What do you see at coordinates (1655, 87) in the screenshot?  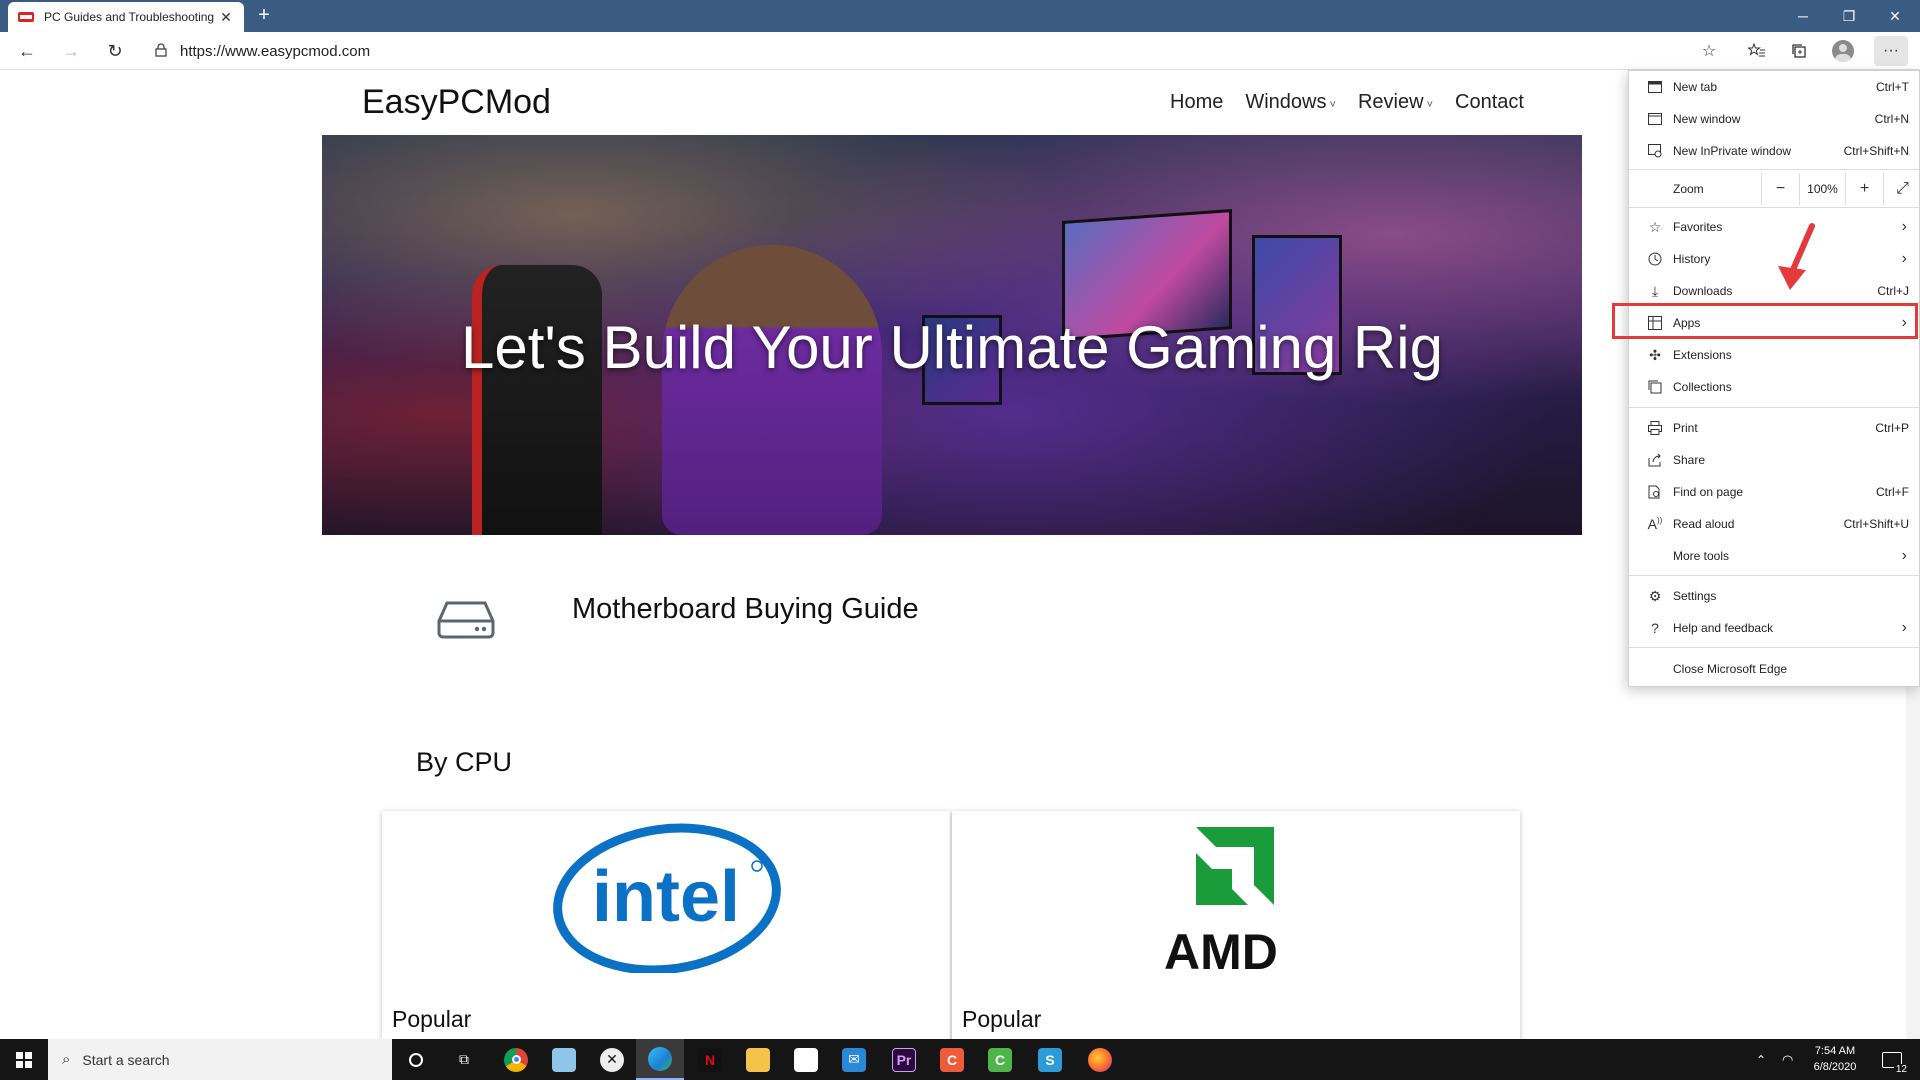 I see `new-tab-icon` at bounding box center [1655, 87].